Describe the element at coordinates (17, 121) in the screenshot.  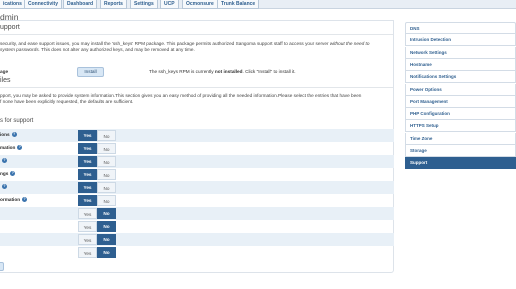
I see `options-heading: s for support` at that location.